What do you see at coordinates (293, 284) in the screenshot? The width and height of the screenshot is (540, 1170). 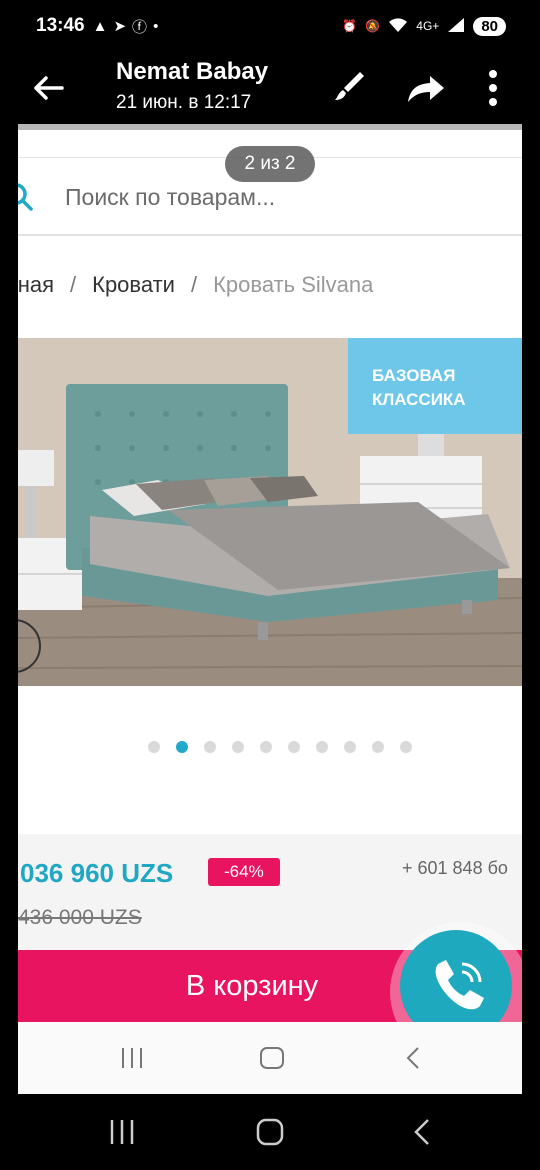 I see `breadcrumb-item-current: Кровать Silvana` at bounding box center [293, 284].